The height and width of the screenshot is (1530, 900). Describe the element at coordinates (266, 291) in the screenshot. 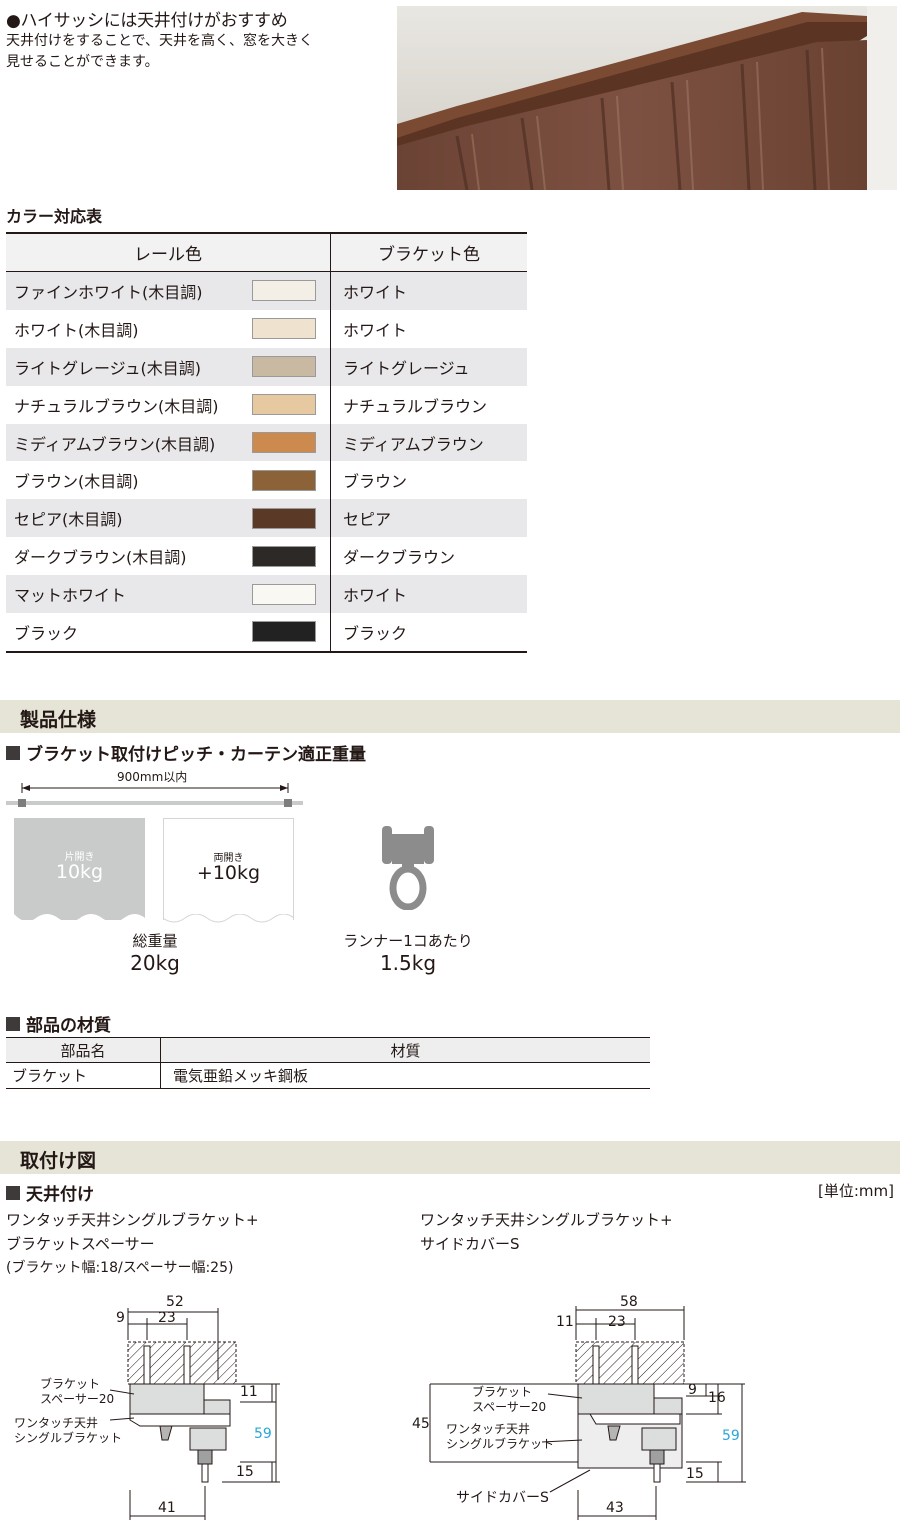

I see `color-row: ファインホワイト(木目調) ホワイト` at that location.